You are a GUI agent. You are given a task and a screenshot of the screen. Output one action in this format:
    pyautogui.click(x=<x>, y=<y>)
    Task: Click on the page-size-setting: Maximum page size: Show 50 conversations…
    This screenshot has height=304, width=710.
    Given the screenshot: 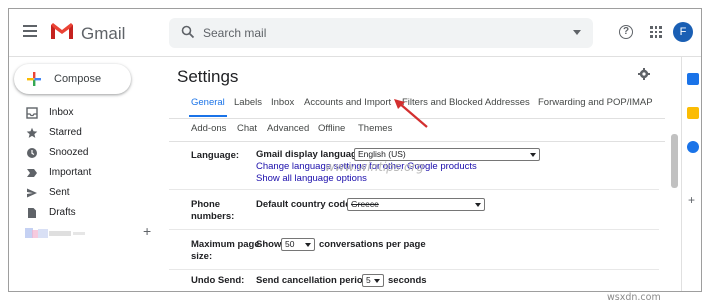 What is the action you would take?
    pyautogui.click(x=417, y=252)
    